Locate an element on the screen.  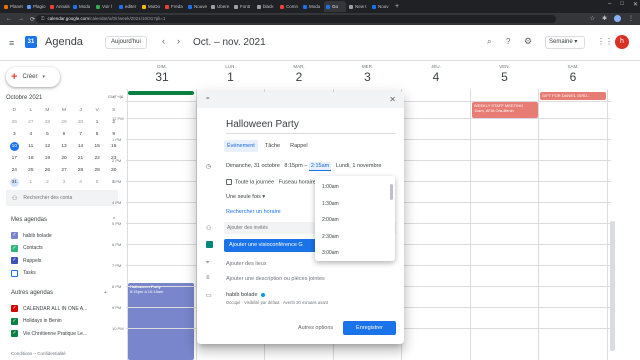
browser-tab: editer is located at coordinates (128, 6).